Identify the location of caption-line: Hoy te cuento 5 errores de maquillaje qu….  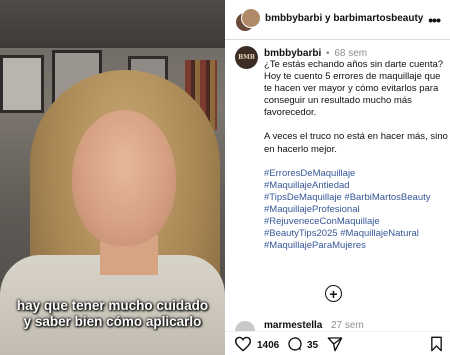
(352, 95).